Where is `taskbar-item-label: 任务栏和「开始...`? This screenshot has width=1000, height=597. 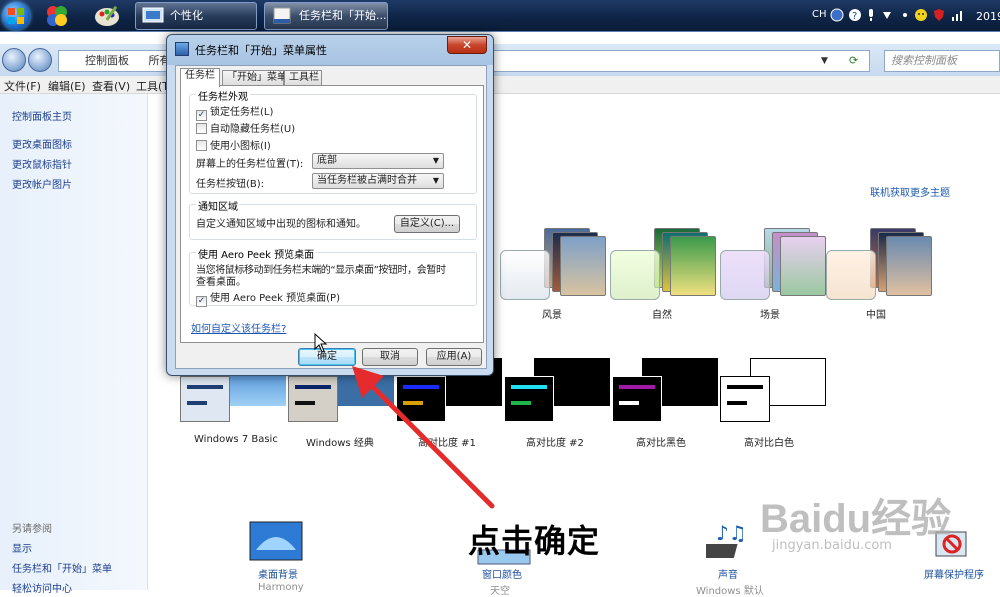 taskbar-item-label: 任务栏和「开始... is located at coordinates (343, 15).